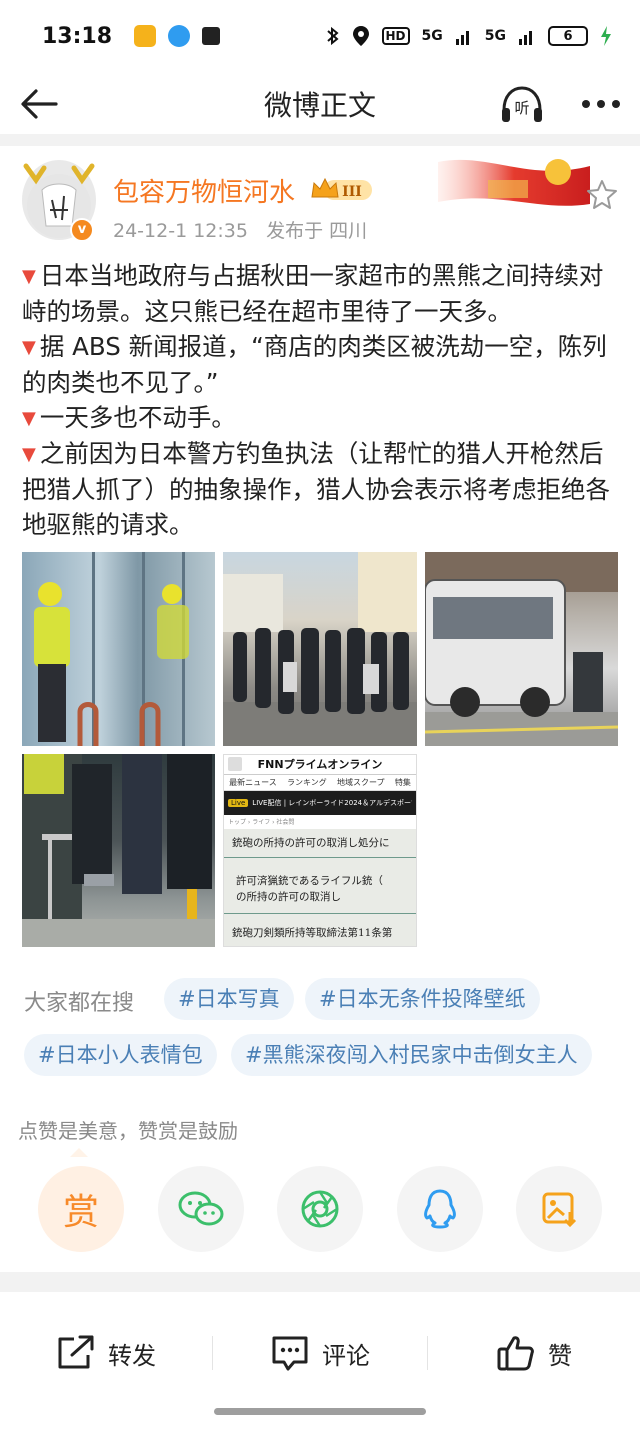 The image size is (640, 1429). I want to click on doc-line: 銃砲の所持の許可の取消し処分に, so click(311, 843).